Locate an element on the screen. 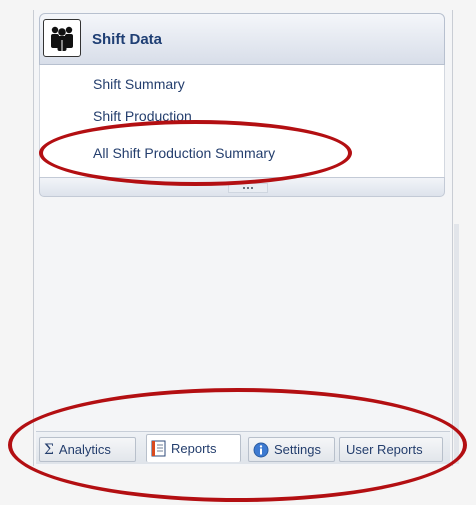 This screenshot has width=476, height=505. tab-settings: Settings is located at coordinates (291, 449).